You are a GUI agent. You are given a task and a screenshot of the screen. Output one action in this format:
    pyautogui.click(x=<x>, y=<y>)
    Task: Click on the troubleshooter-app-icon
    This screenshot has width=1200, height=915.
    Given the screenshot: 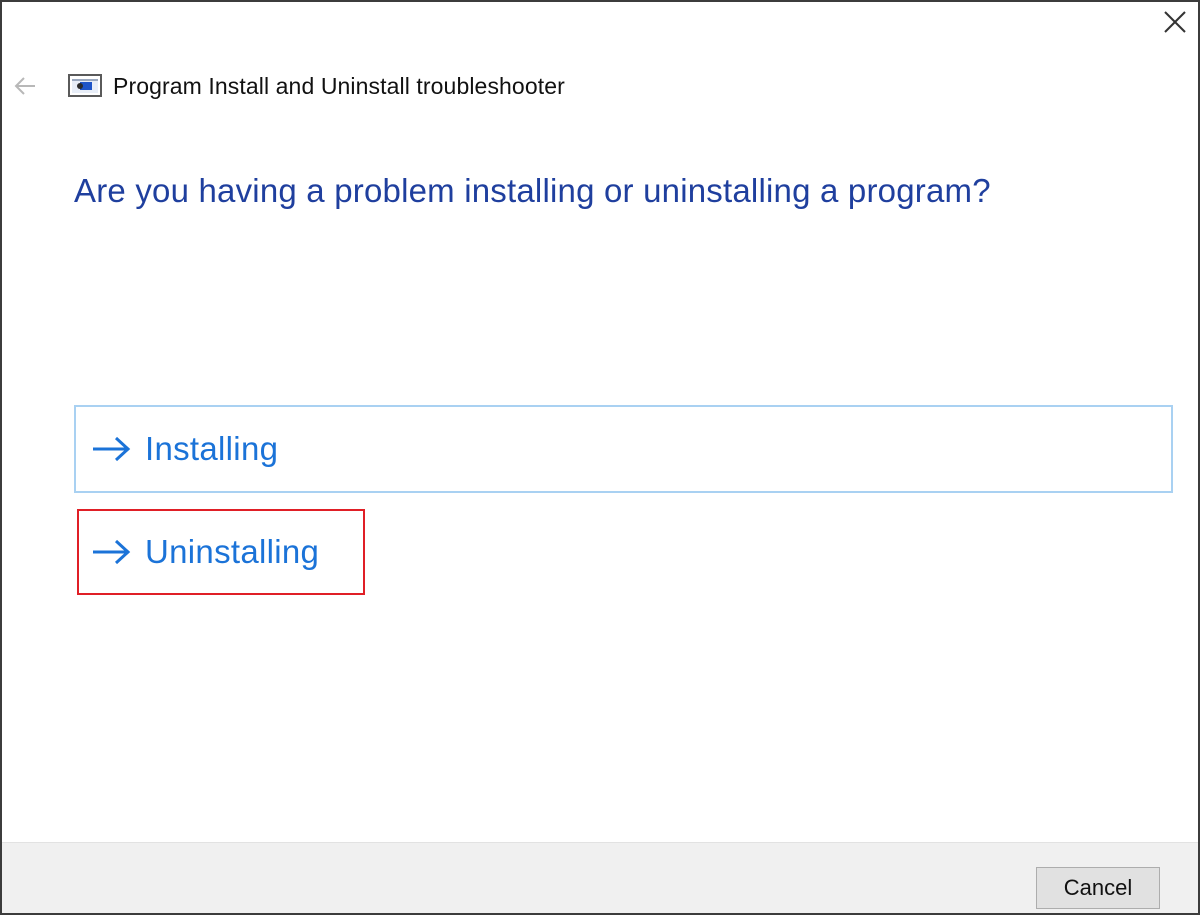 What is the action you would take?
    pyautogui.click(x=85, y=86)
    